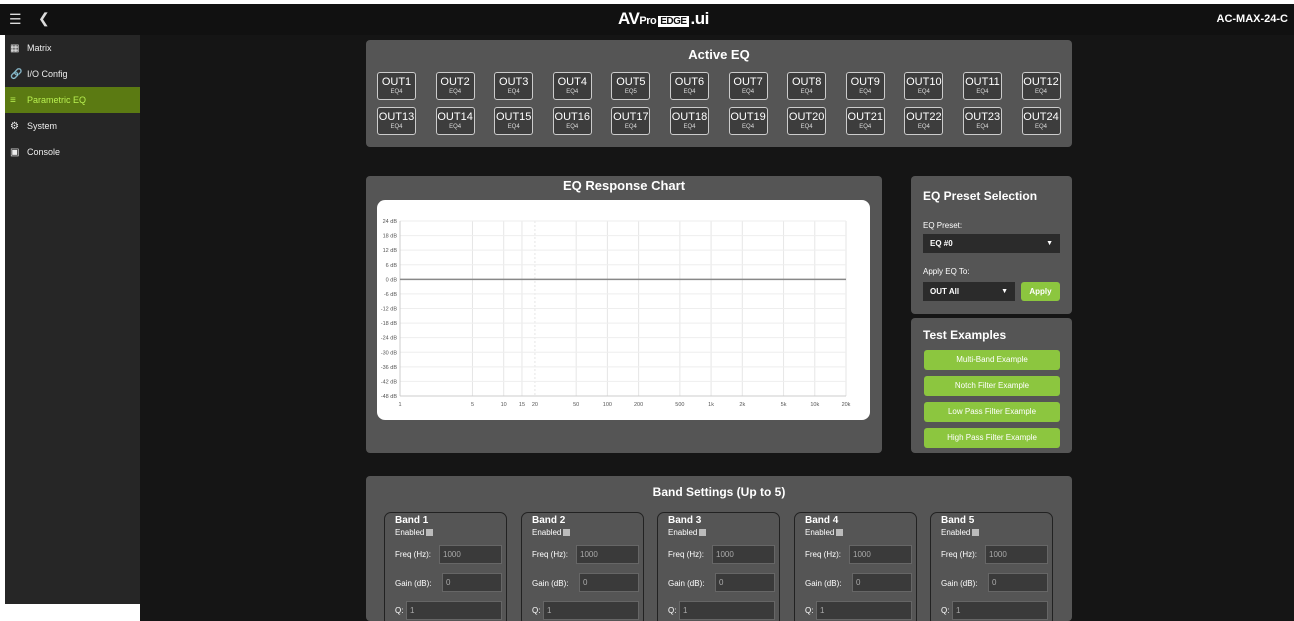 The height and width of the screenshot is (621, 1294). I want to click on sidebar-item-console: ▣ Console, so click(72, 152).